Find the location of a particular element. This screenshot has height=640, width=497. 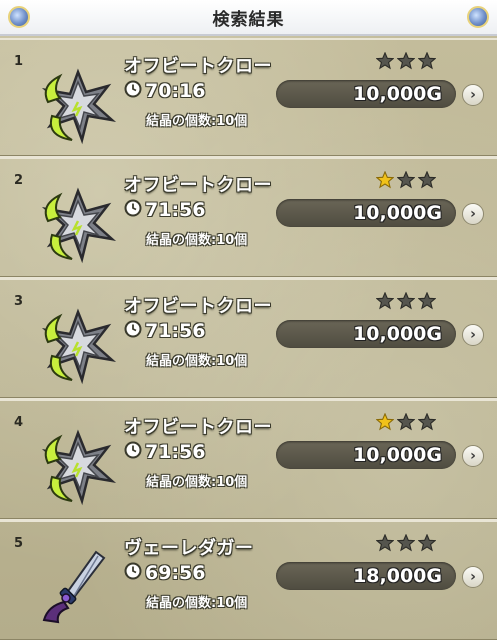

item-index: 3 is located at coordinates (19, 301).